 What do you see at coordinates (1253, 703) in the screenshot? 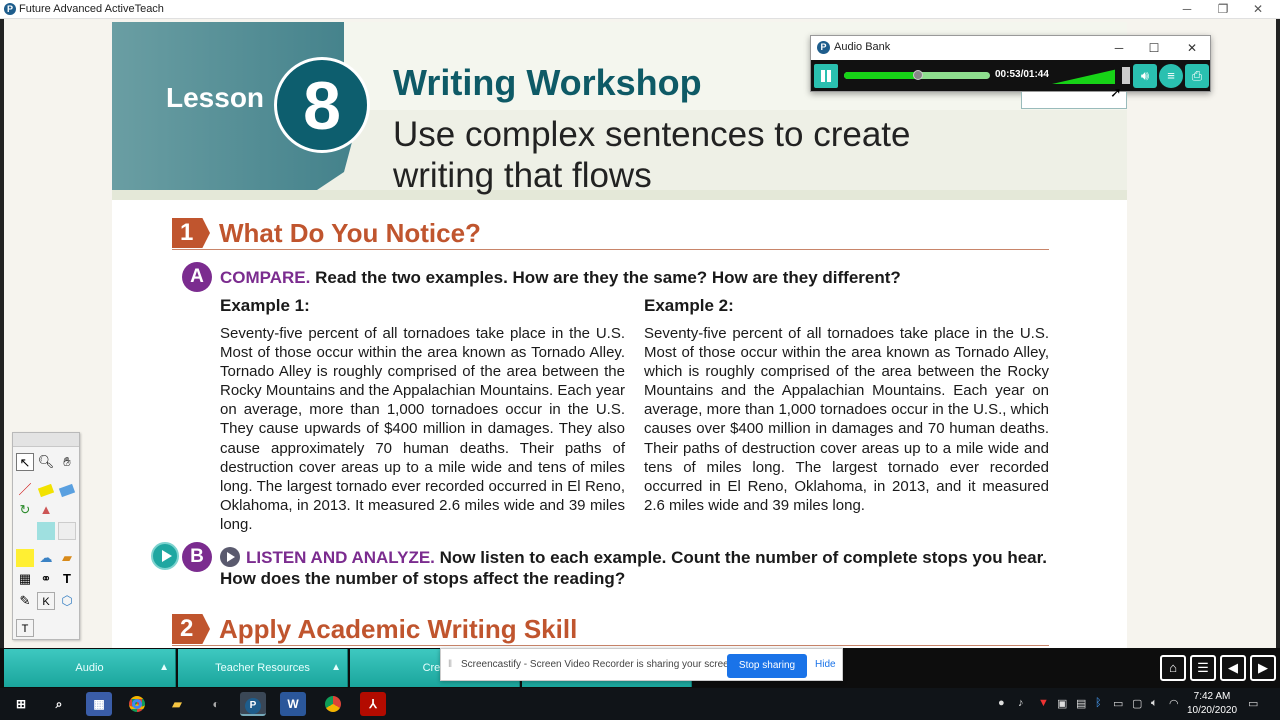
I see `notifications-icon: ▭` at bounding box center [1253, 703].